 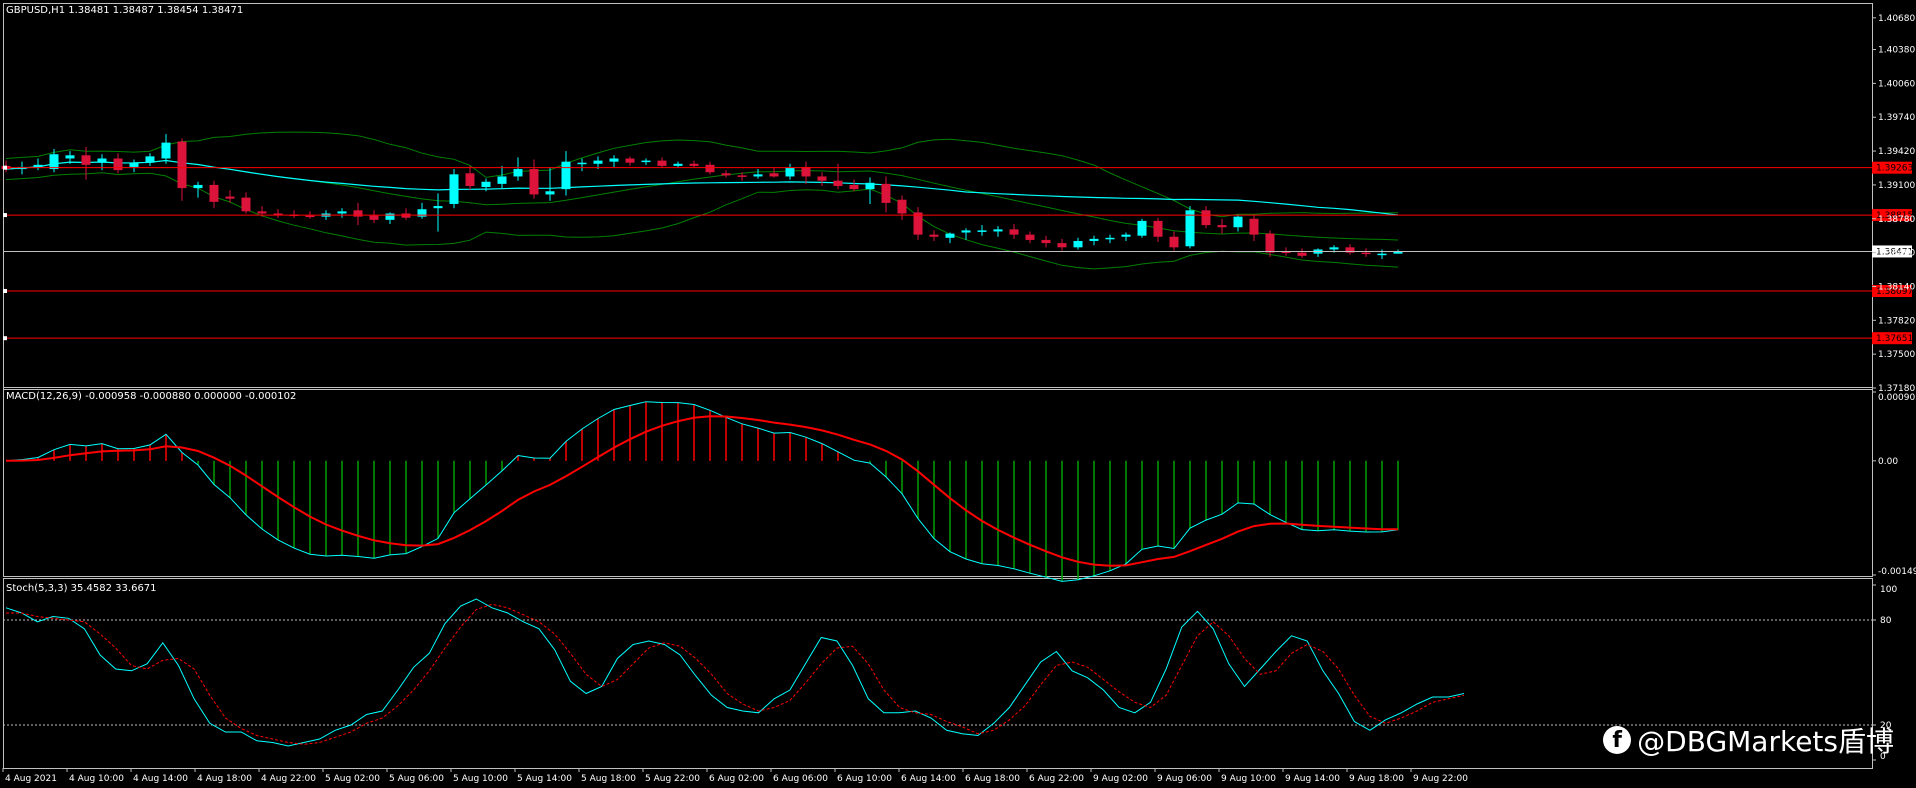 I want to click on time-tick-label: 9 Aug 06:00, so click(x=1184, y=779).